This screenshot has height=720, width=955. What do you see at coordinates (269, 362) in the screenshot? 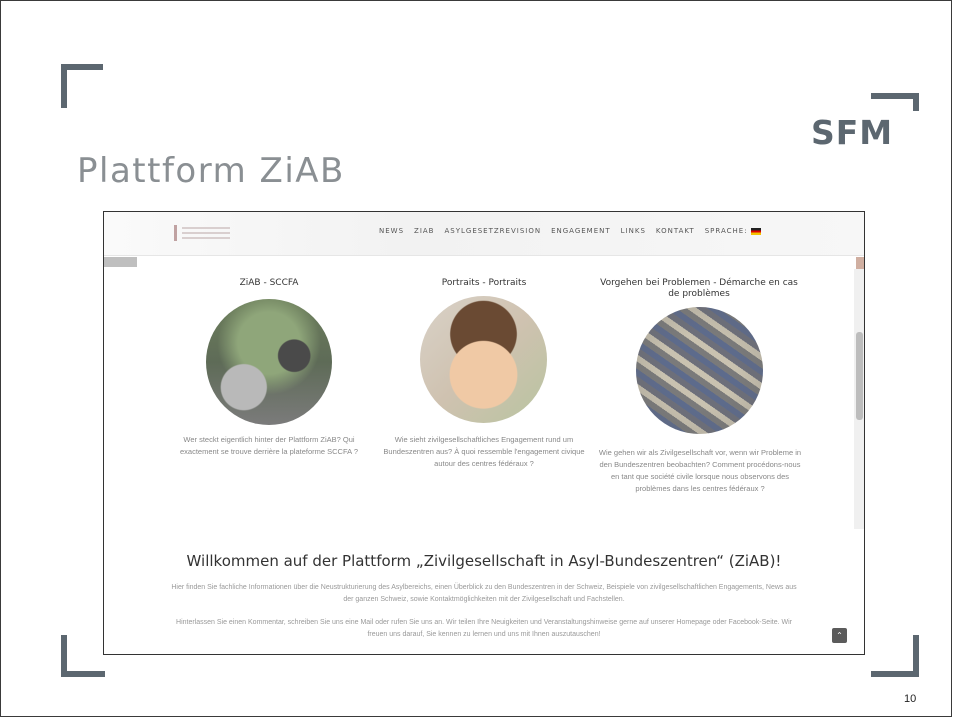
I see `ziab-photo` at bounding box center [269, 362].